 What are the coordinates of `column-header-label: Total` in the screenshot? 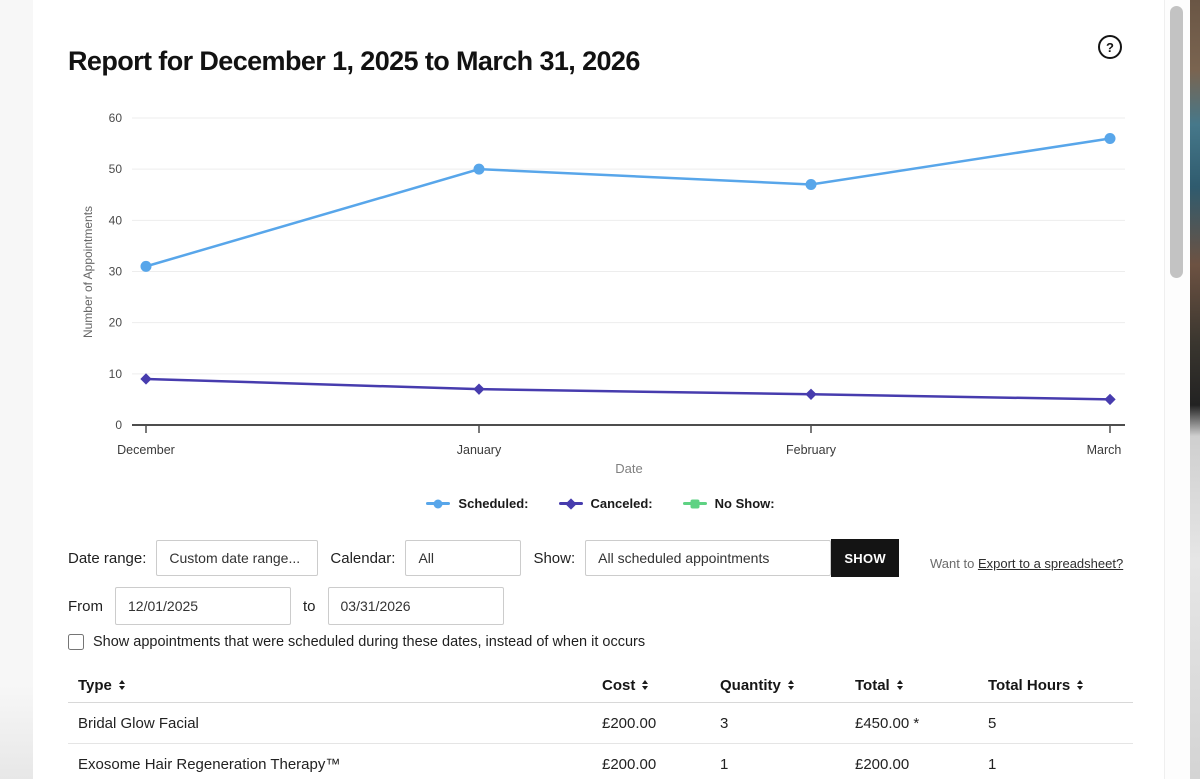 It's located at (872, 685).